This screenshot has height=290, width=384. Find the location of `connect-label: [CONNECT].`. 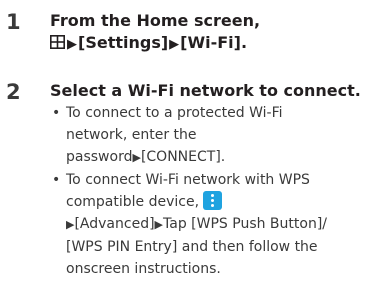

connect-label: [CONNECT]. is located at coordinates (183, 157).